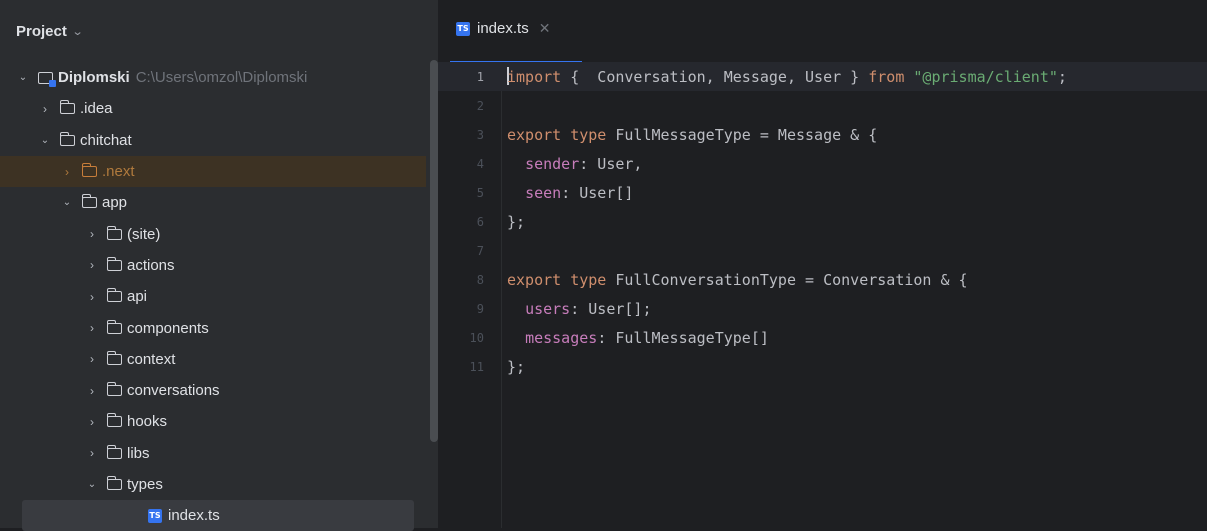 The width and height of the screenshot is (1207, 531). Describe the element at coordinates (822, 250) in the screenshot. I see `code-line: 7` at that location.